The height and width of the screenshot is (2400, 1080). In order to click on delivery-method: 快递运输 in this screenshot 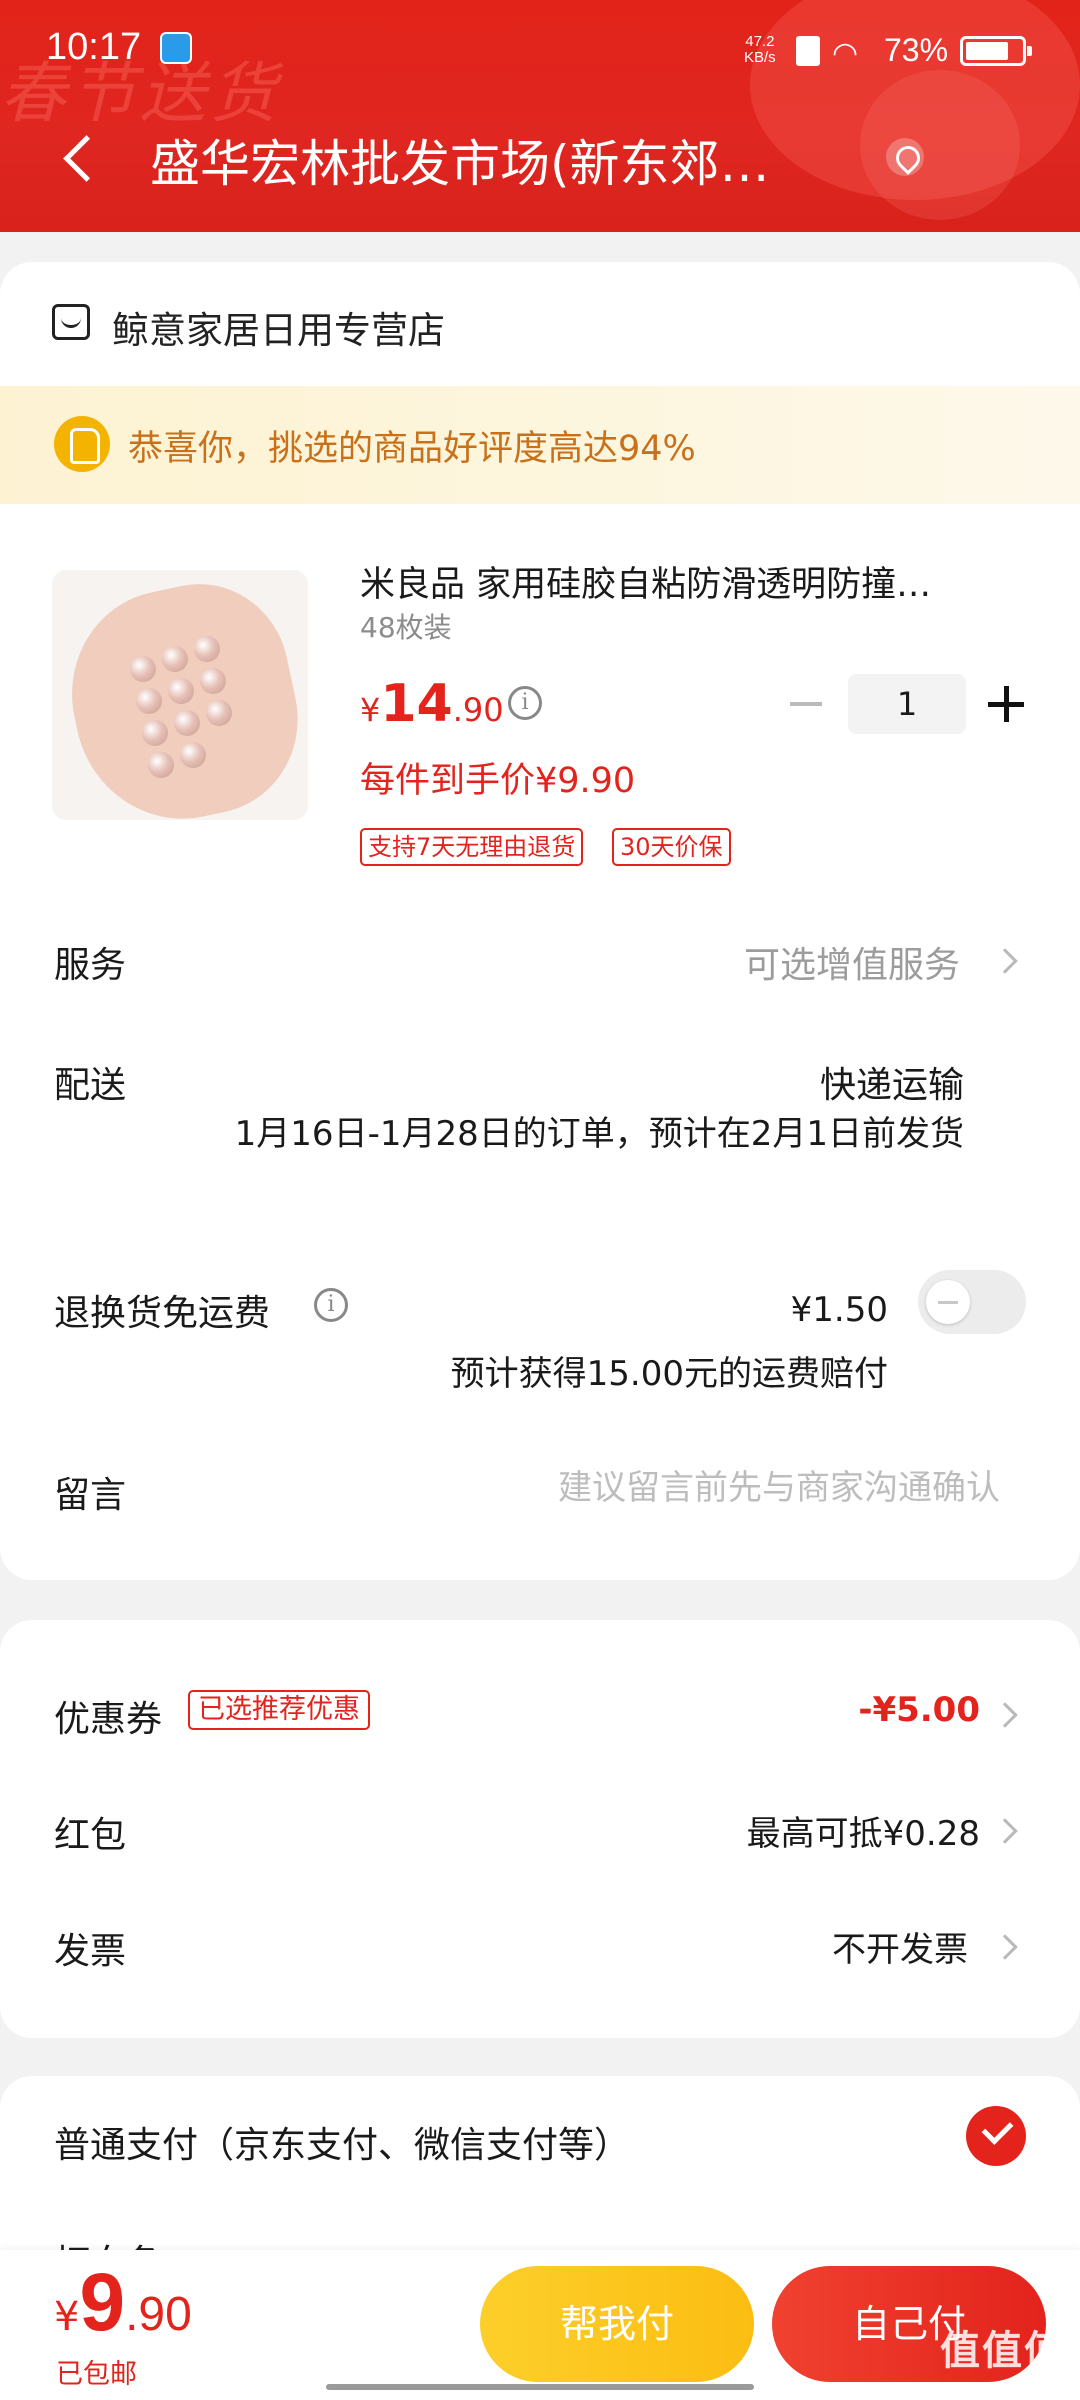, I will do `click(891, 1085)`.